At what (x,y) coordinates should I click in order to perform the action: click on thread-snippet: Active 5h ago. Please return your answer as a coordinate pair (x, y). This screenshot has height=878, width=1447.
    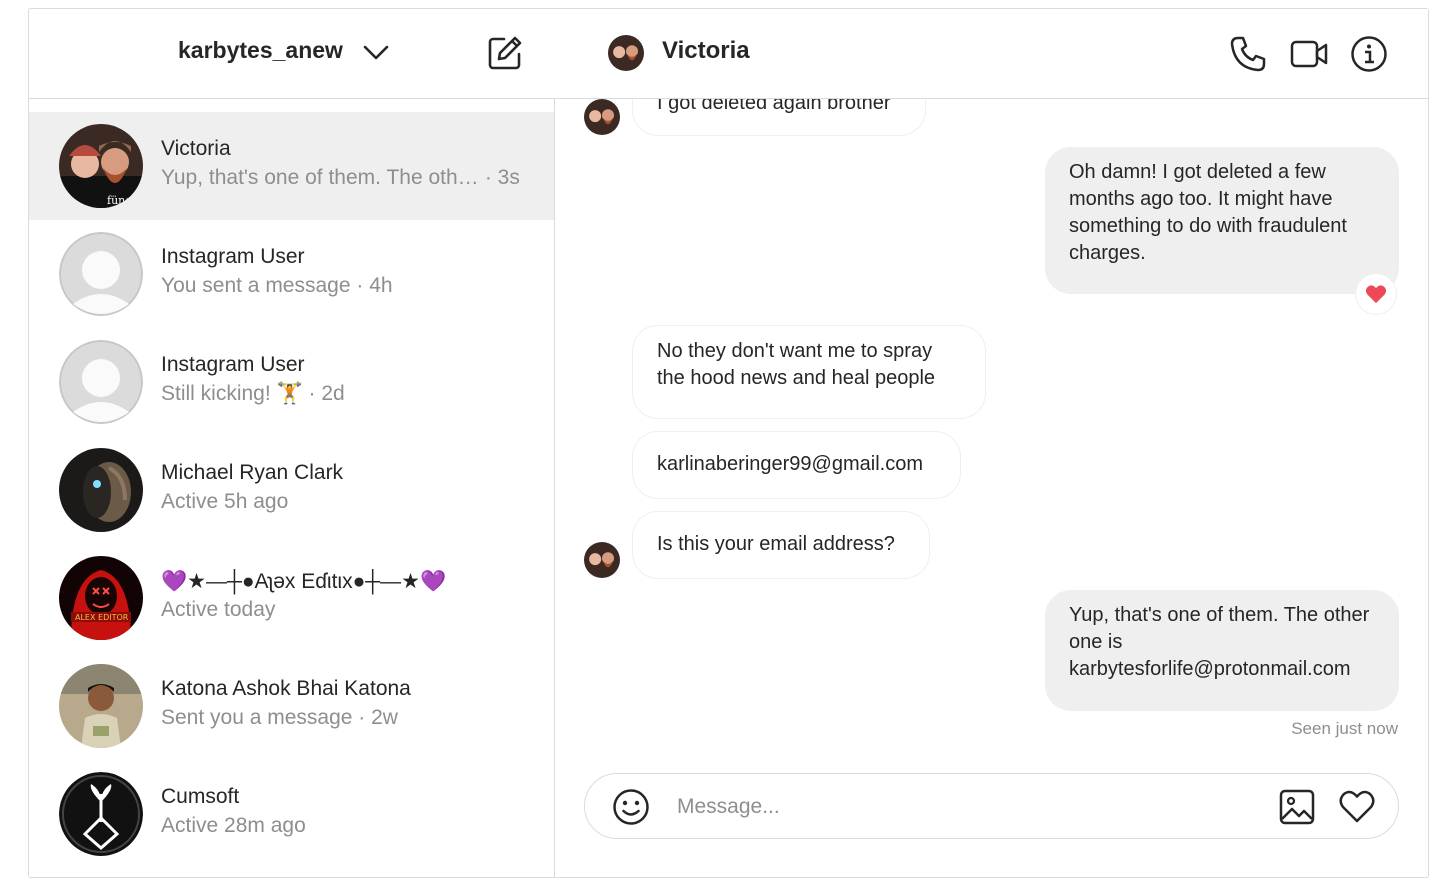
    Looking at the image, I should click on (224, 502).